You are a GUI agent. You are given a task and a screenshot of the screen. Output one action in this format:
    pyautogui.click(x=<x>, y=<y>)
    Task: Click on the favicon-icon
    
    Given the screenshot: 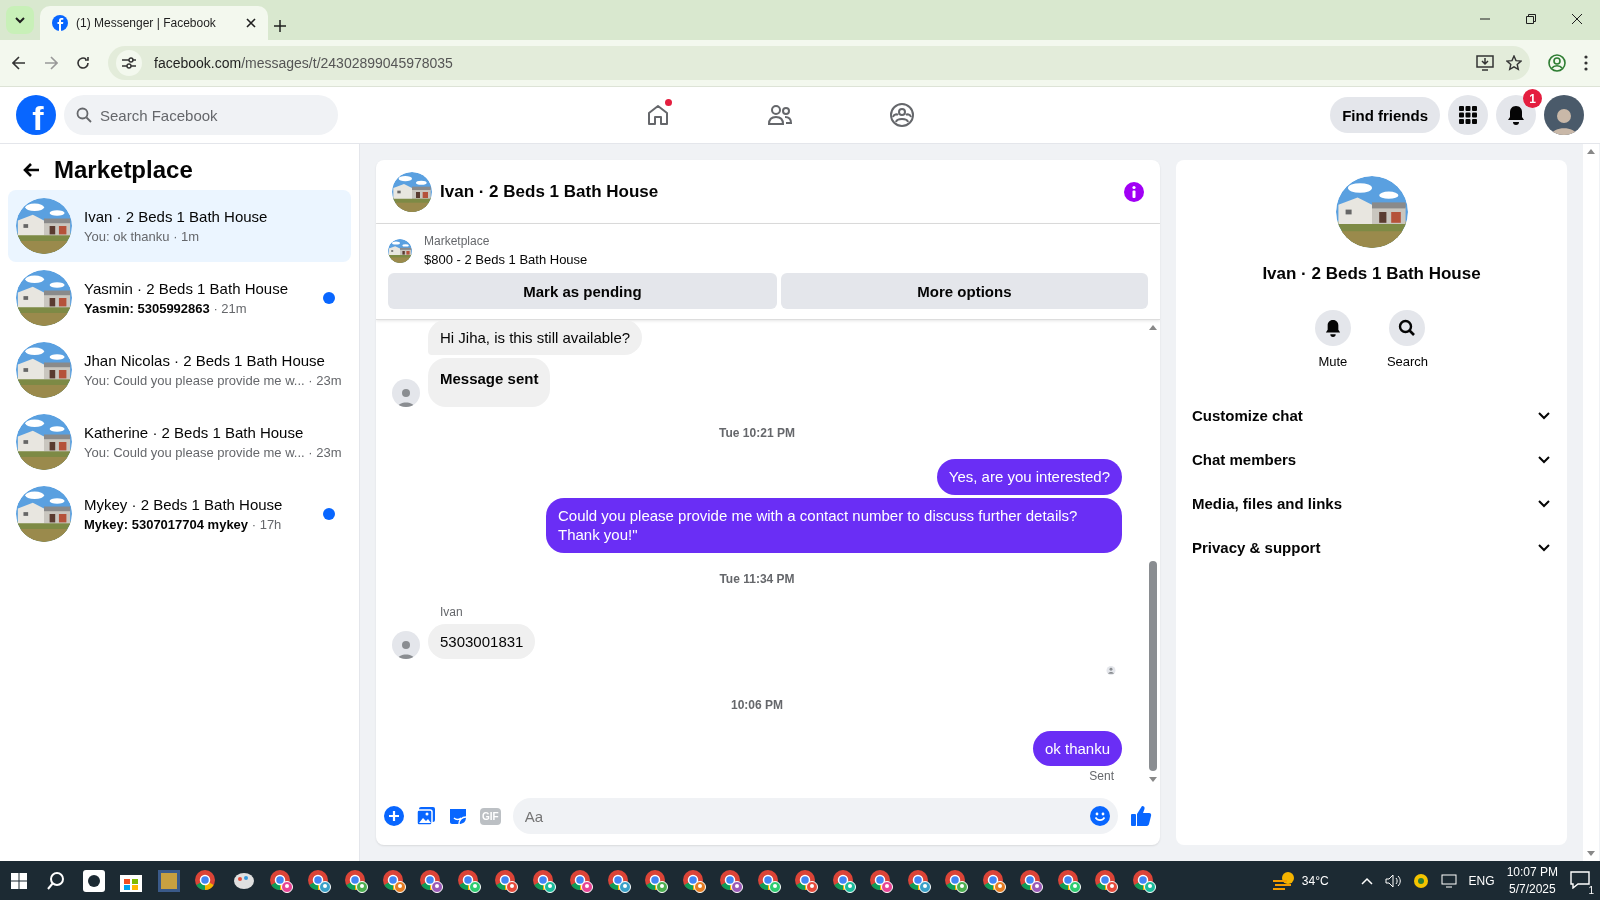 What is the action you would take?
    pyautogui.click(x=60, y=23)
    